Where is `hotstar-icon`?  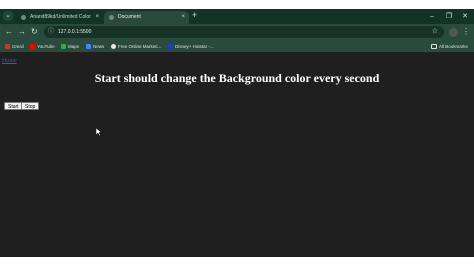 hotstar-icon is located at coordinates (170, 46).